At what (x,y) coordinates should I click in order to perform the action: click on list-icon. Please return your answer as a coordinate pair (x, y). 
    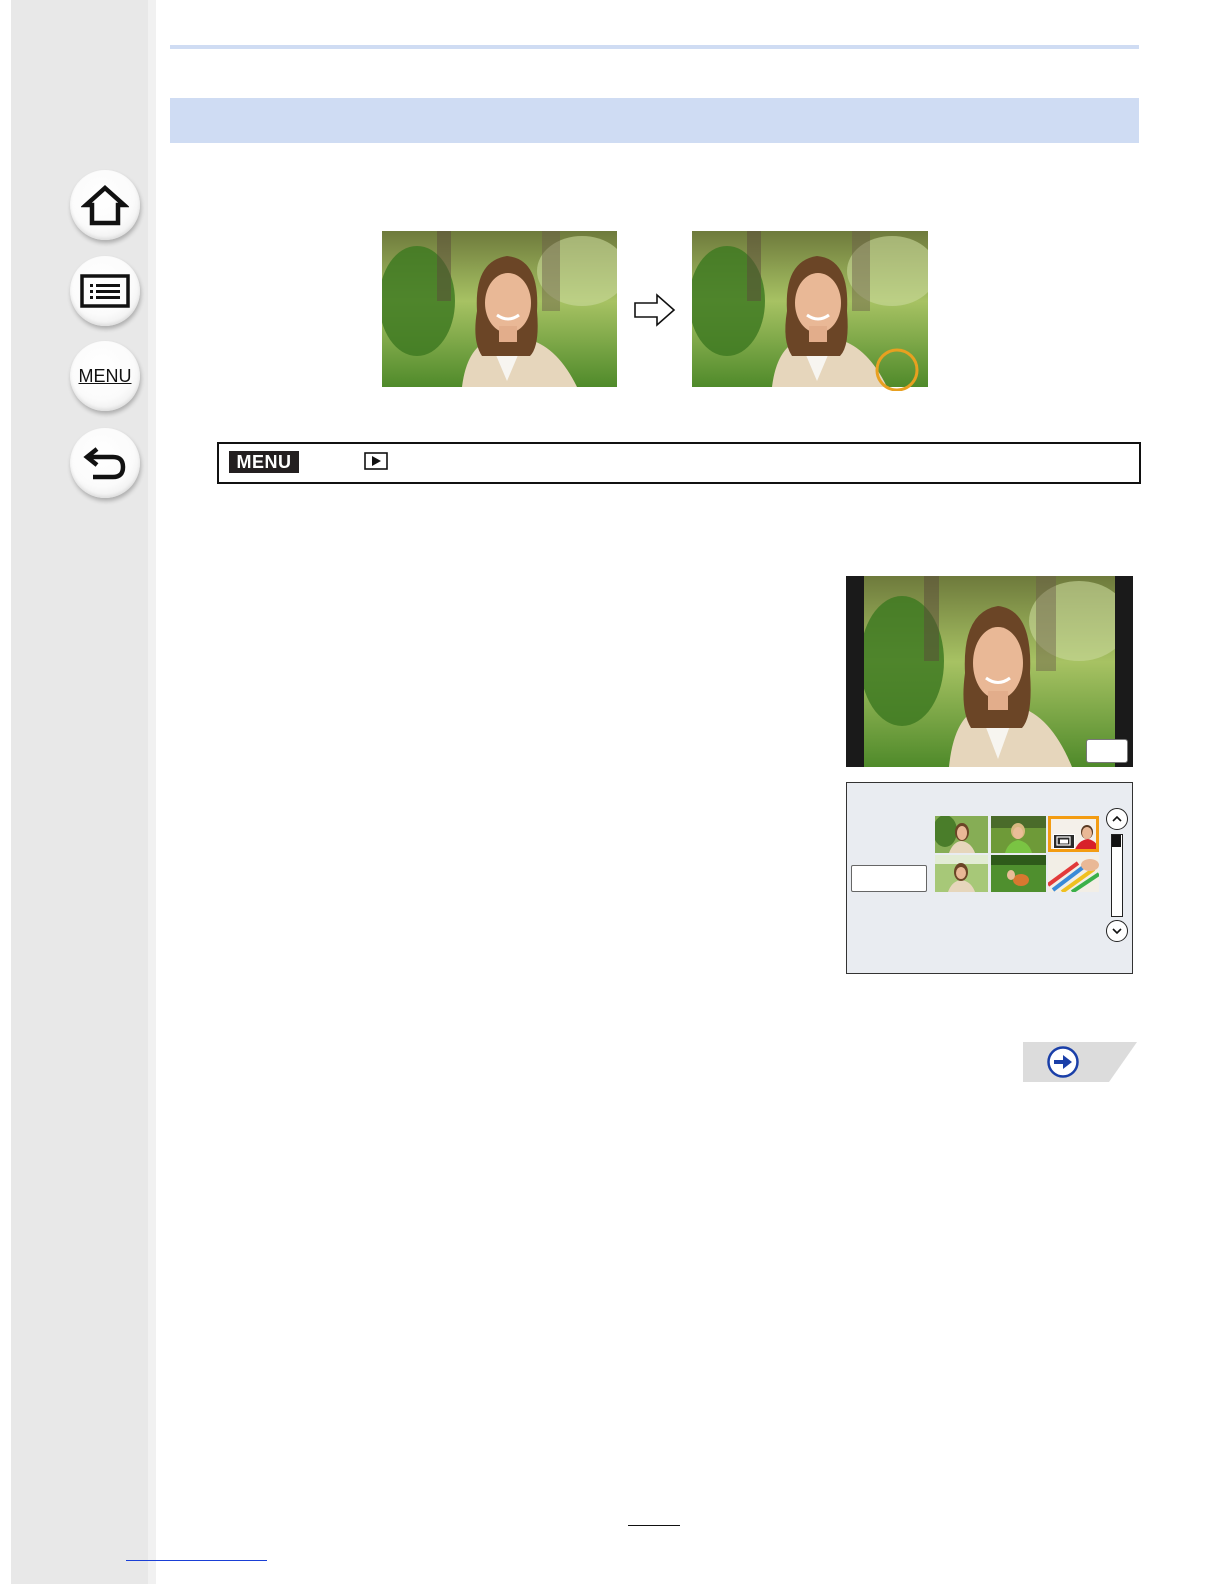
    Looking at the image, I should click on (105, 291).